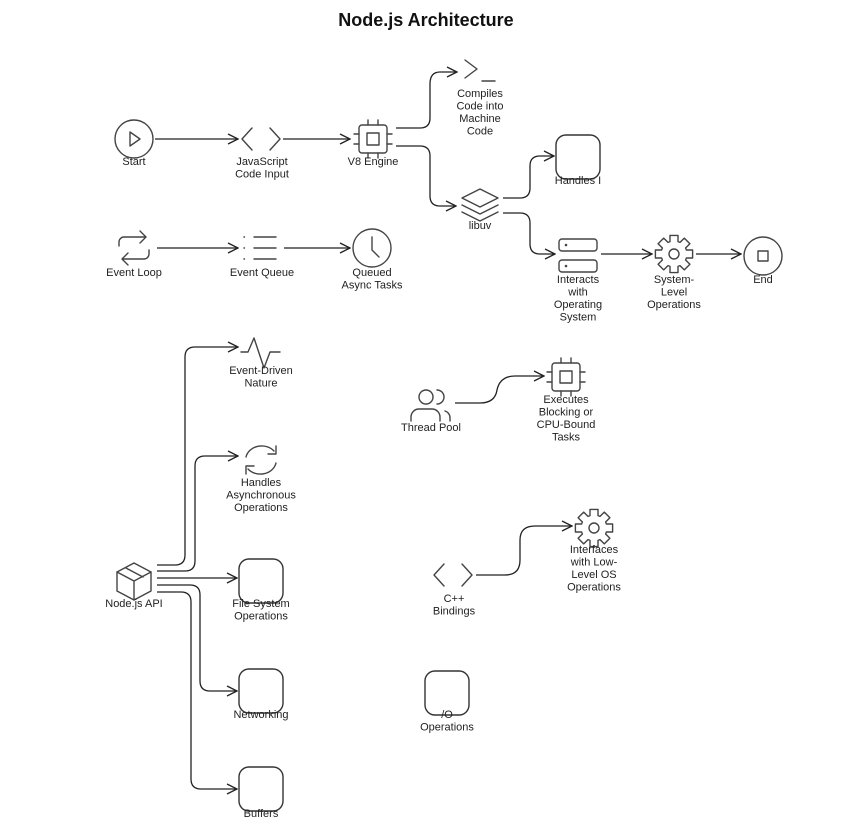 The height and width of the screenshot is (833, 852). Describe the element at coordinates (528, 177) in the screenshot. I see `edge-libuv-to-handles-io` at that location.